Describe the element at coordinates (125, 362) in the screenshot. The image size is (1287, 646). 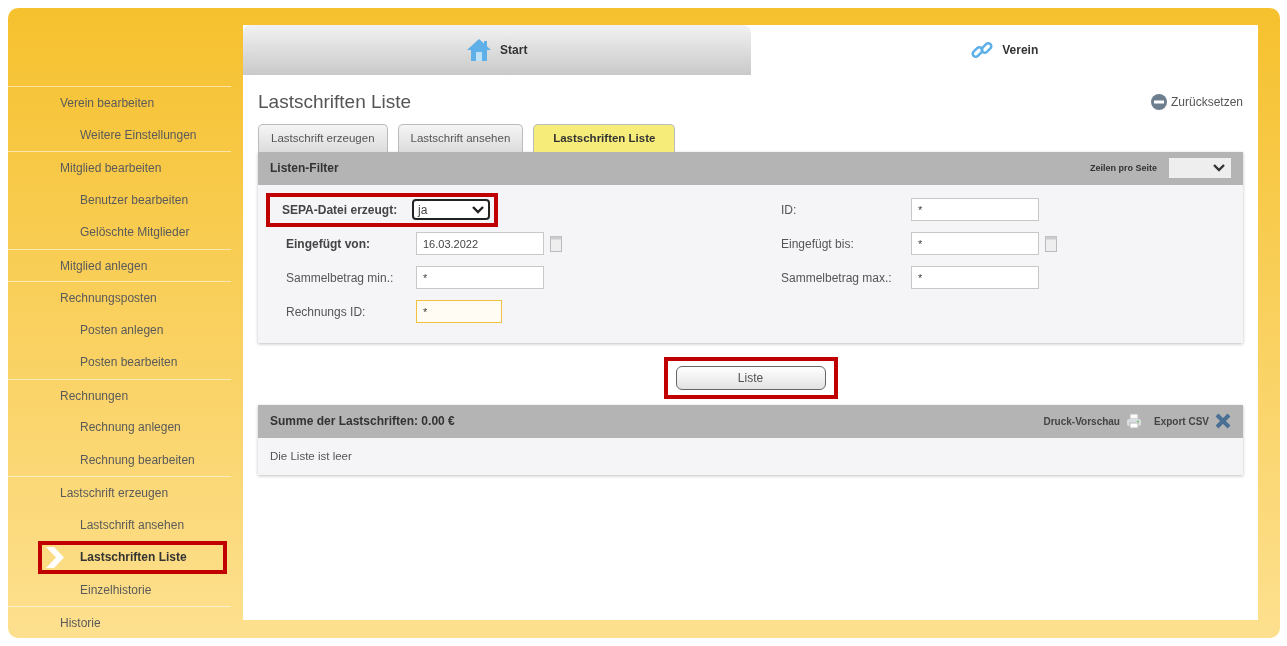
I see `sidebar-item: Posten bearbeiten` at that location.